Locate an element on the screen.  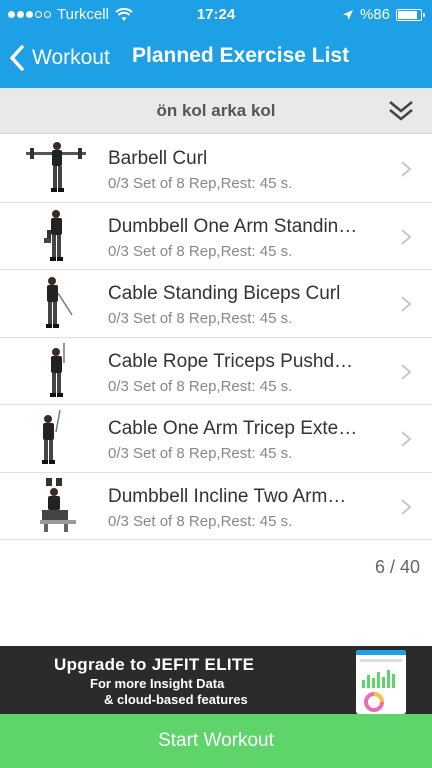
app-preview-icon is located at coordinates (381, 682).